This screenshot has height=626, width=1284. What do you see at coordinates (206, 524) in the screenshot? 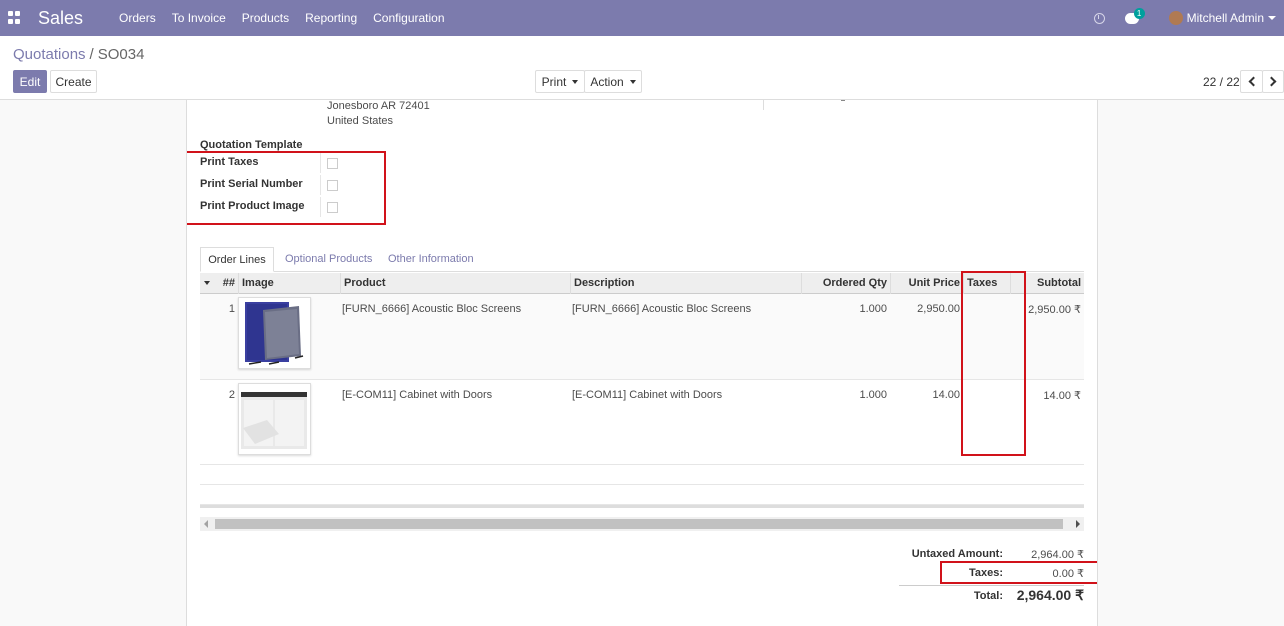
I see `scroll-left-icon` at bounding box center [206, 524].